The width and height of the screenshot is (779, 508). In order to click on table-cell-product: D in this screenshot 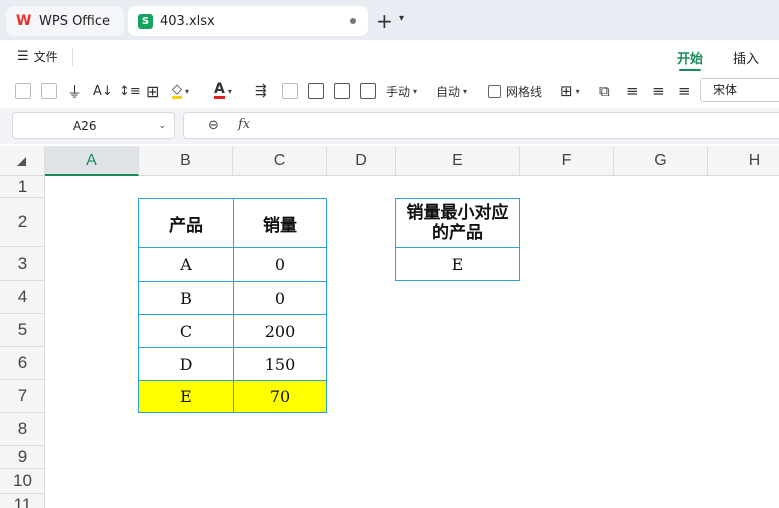, I will do `click(186, 364)`.